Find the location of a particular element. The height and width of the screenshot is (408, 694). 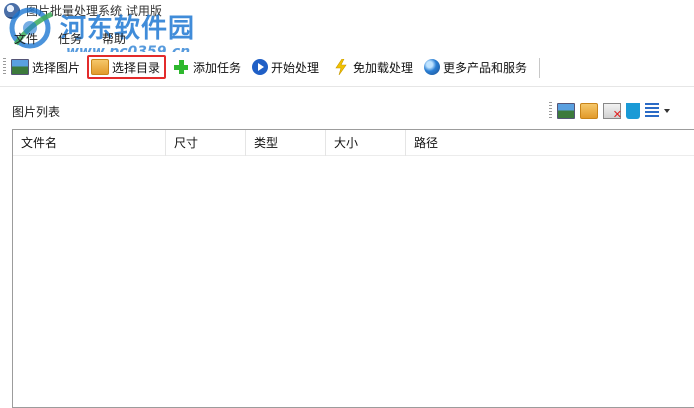

delete-icon is located at coordinates (612, 112).